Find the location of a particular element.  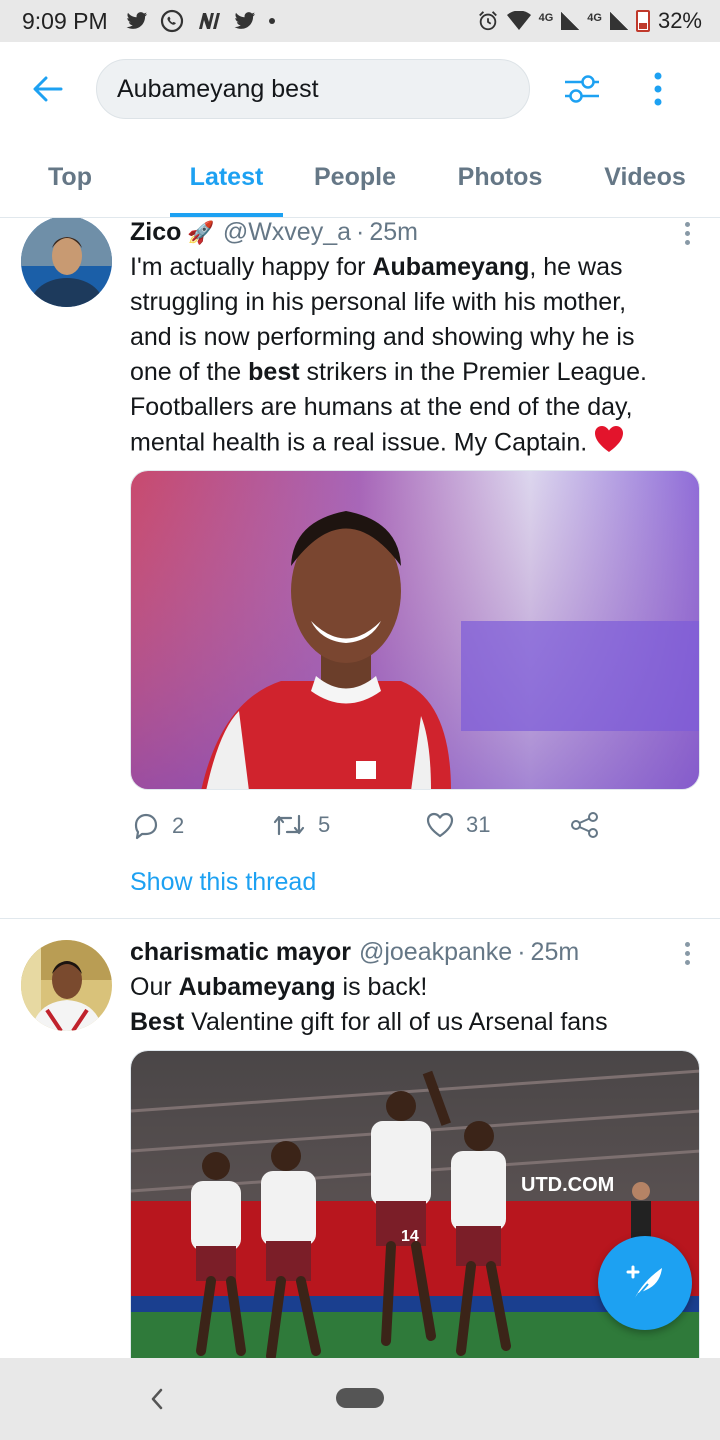

system-home-button is located at coordinates (360, 1398).